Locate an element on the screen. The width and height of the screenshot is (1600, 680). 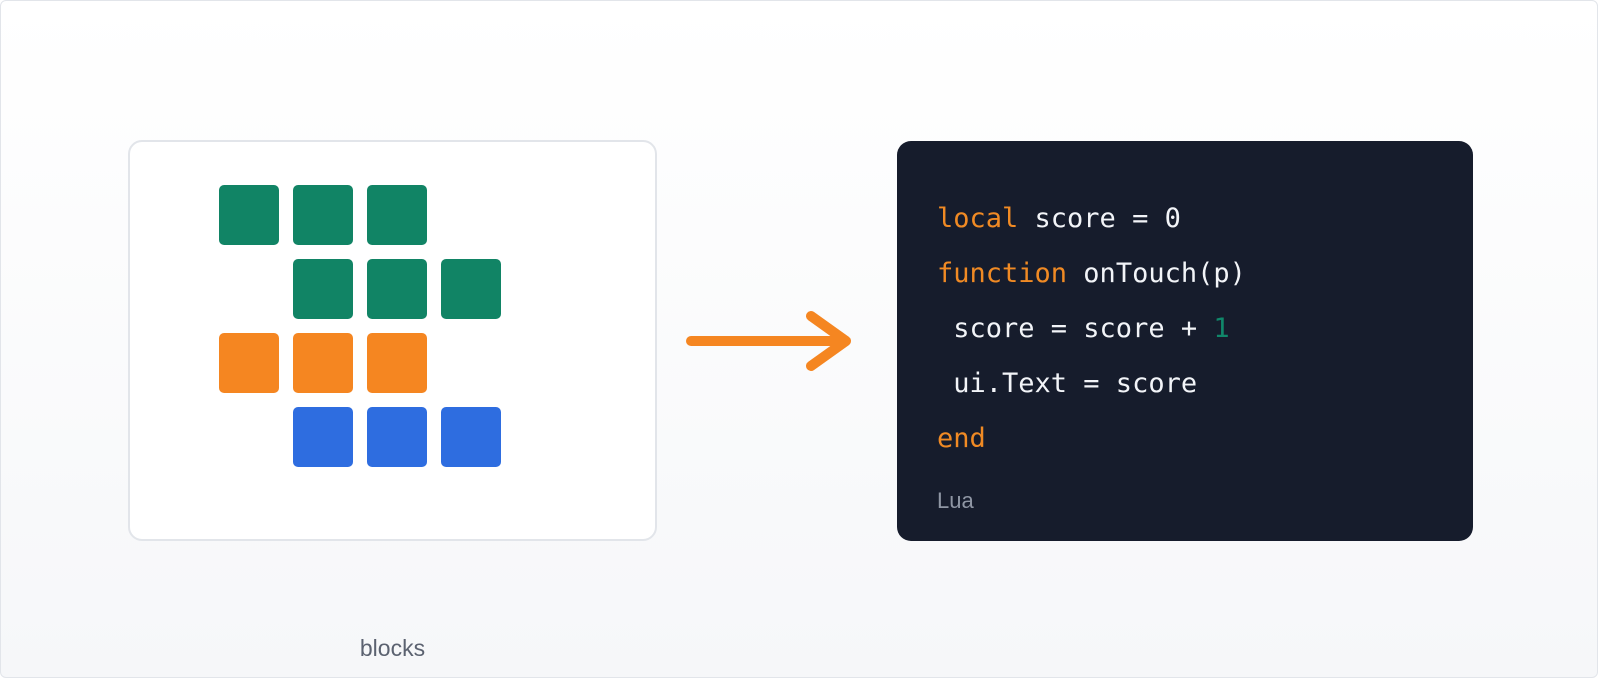
code-keyword: function is located at coordinates (1002, 273).